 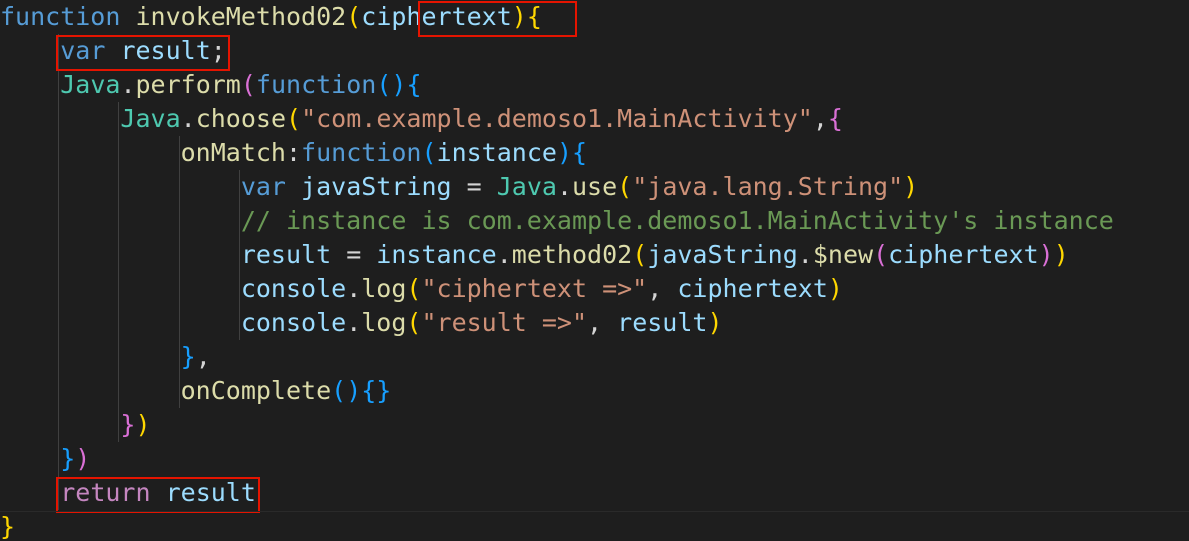 I want to click on code-token: "ciphertext =>", so click(x=534, y=288).